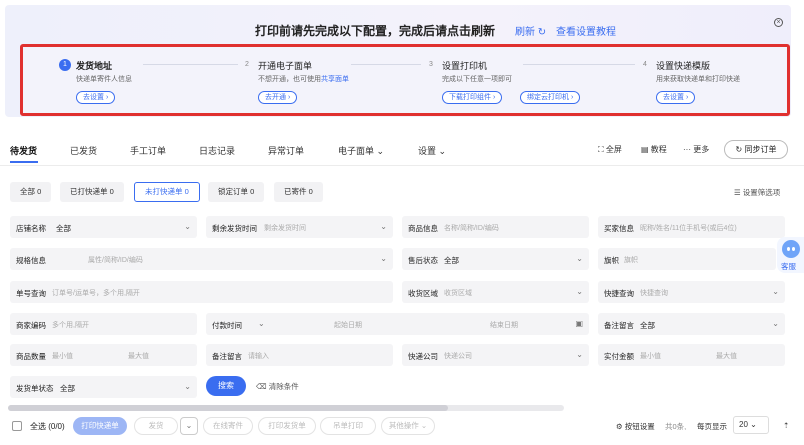  What do you see at coordinates (83, 150) in the screenshot?
I see `tab-shipped: 已发货` at bounding box center [83, 150].